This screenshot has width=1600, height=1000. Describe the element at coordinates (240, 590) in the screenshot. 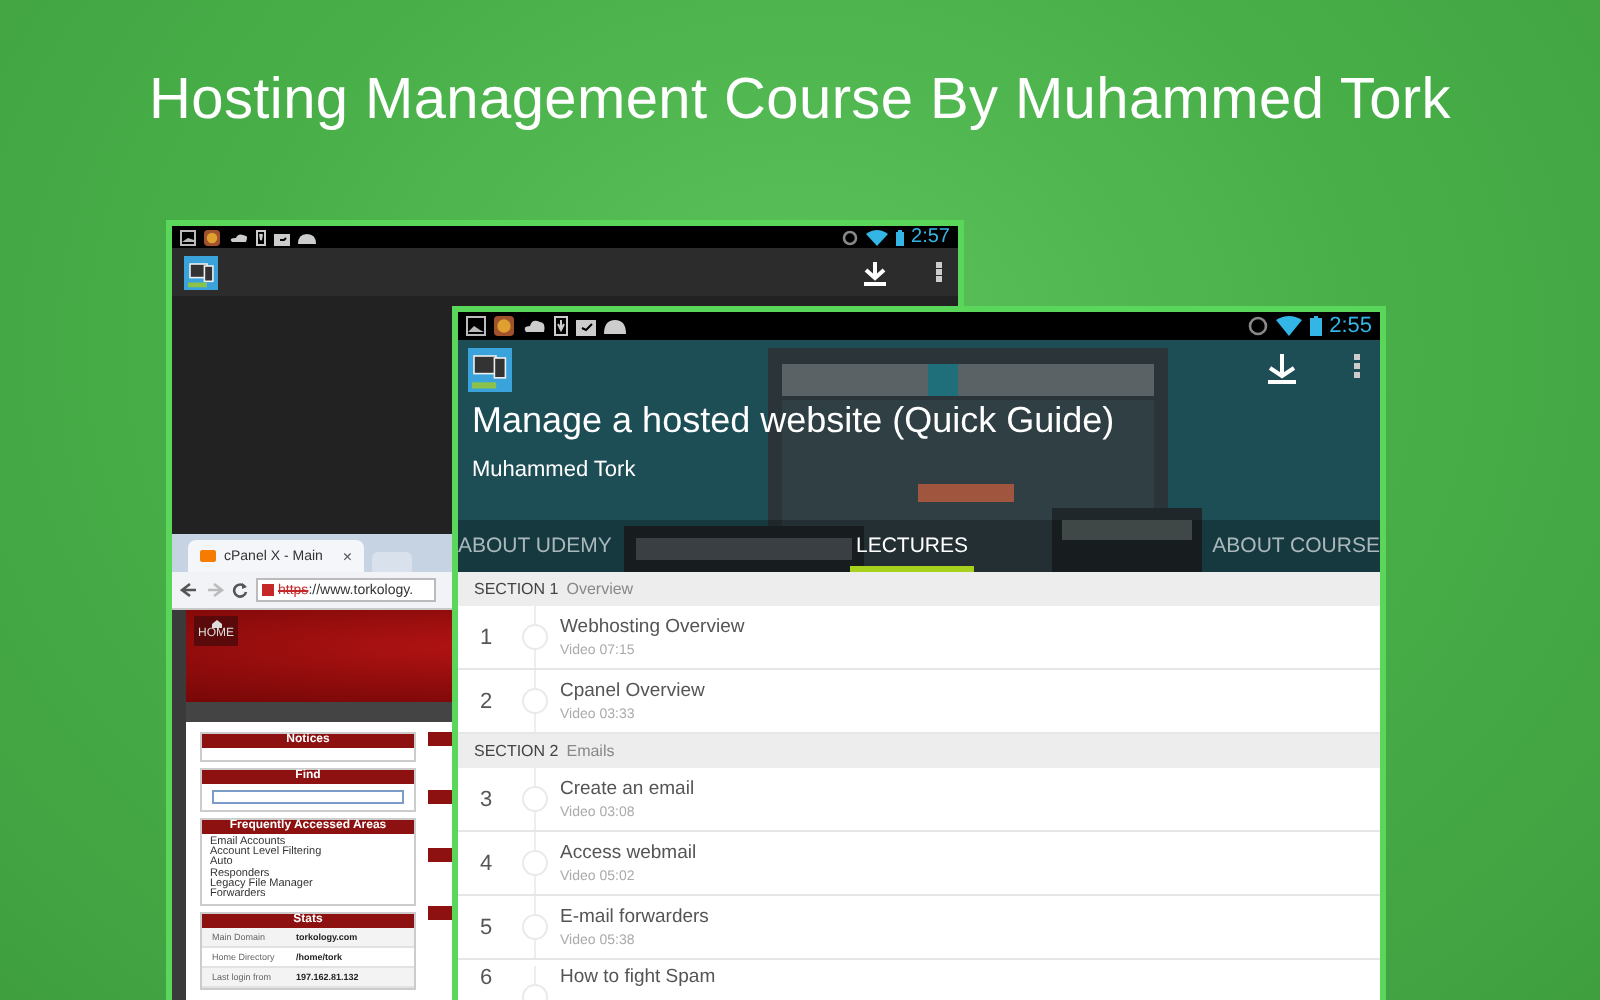

I see `reload-icon` at that location.